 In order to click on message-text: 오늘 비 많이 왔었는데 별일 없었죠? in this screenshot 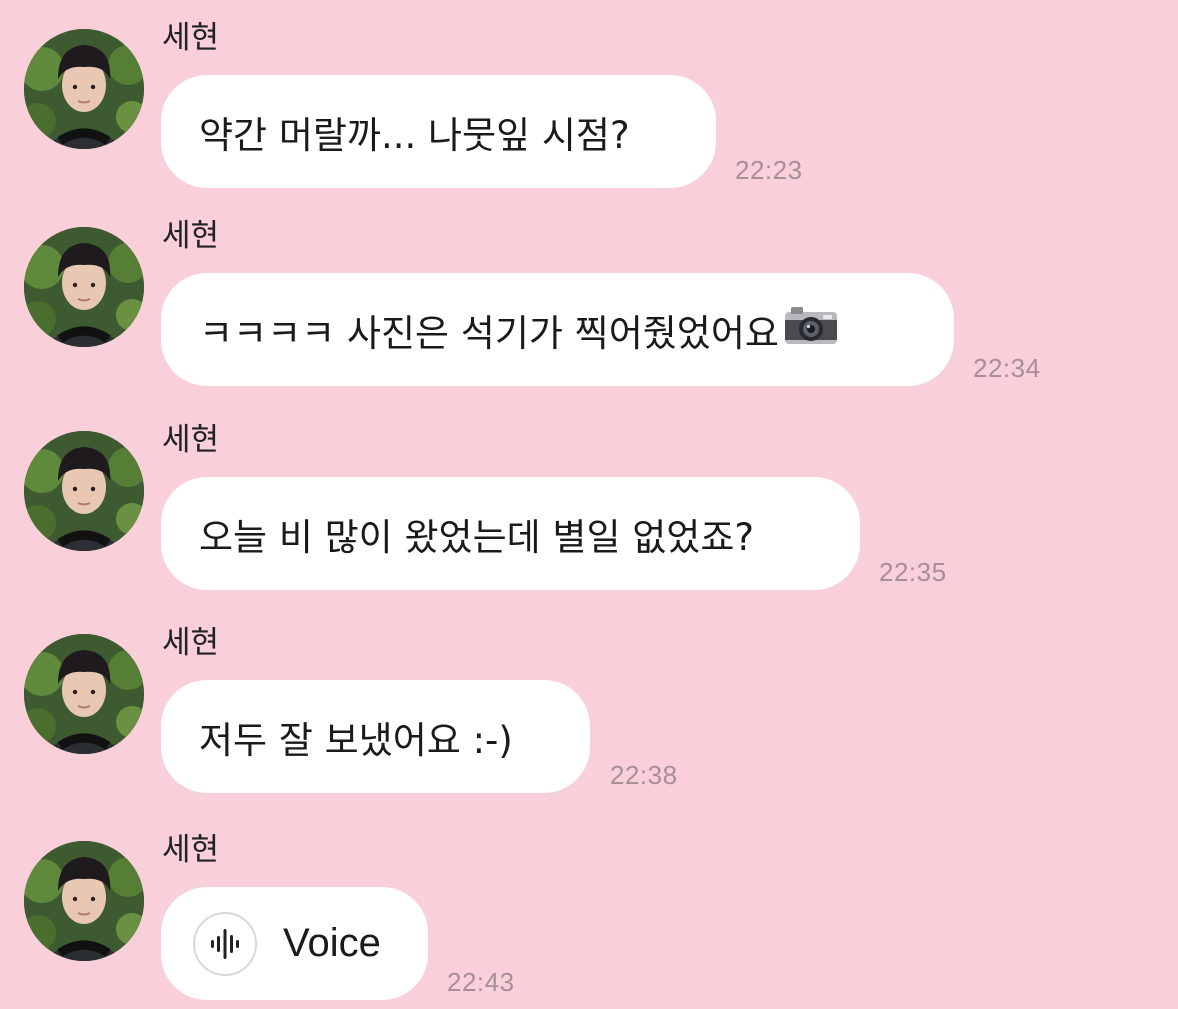, I will do `click(477, 537)`.